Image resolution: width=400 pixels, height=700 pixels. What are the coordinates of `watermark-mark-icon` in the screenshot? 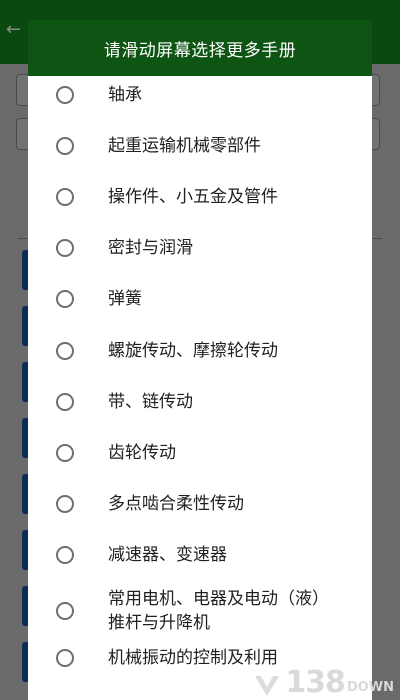 It's located at (267, 686).